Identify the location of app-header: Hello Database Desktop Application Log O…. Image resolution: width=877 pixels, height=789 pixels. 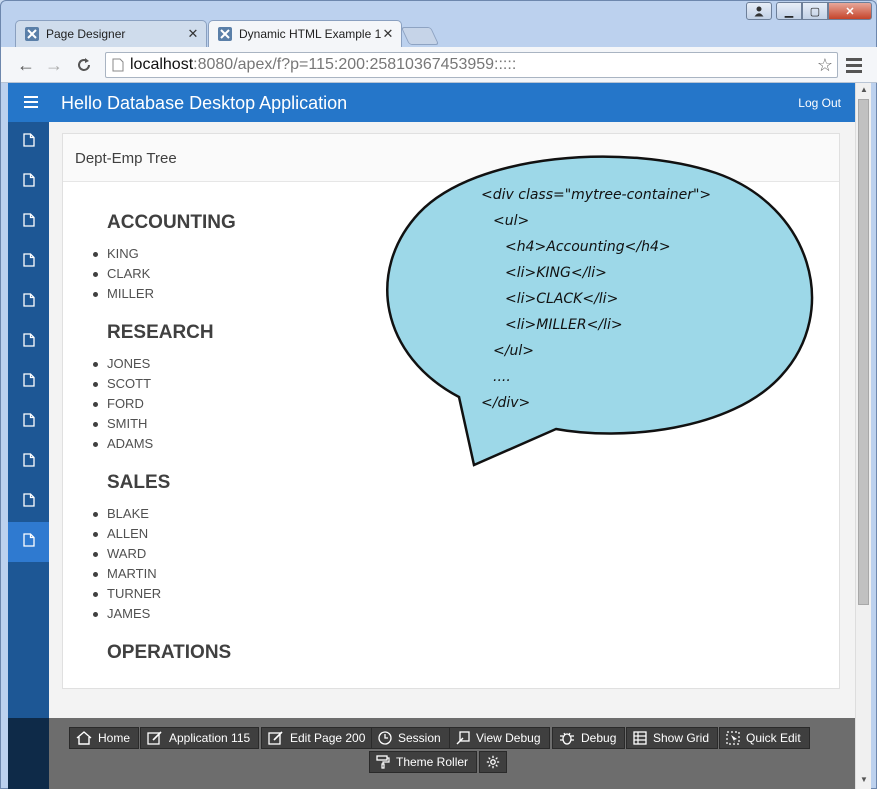
(431, 102).